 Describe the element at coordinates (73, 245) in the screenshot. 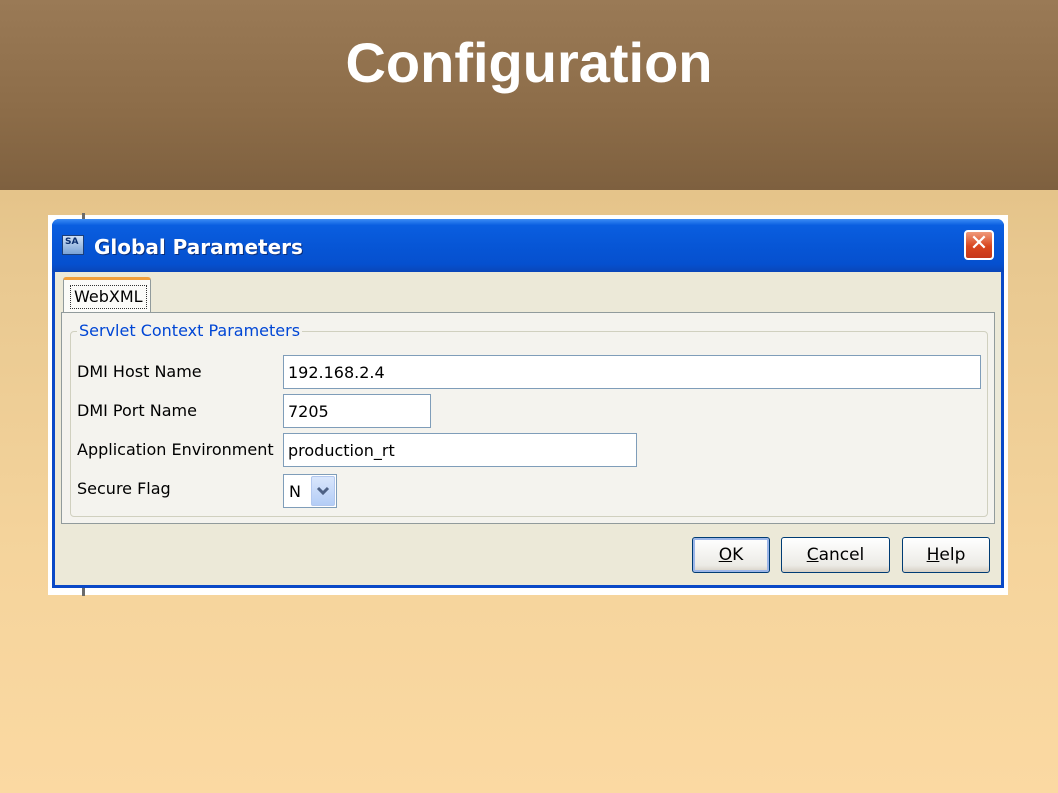

I see `app-icon: SA` at that location.